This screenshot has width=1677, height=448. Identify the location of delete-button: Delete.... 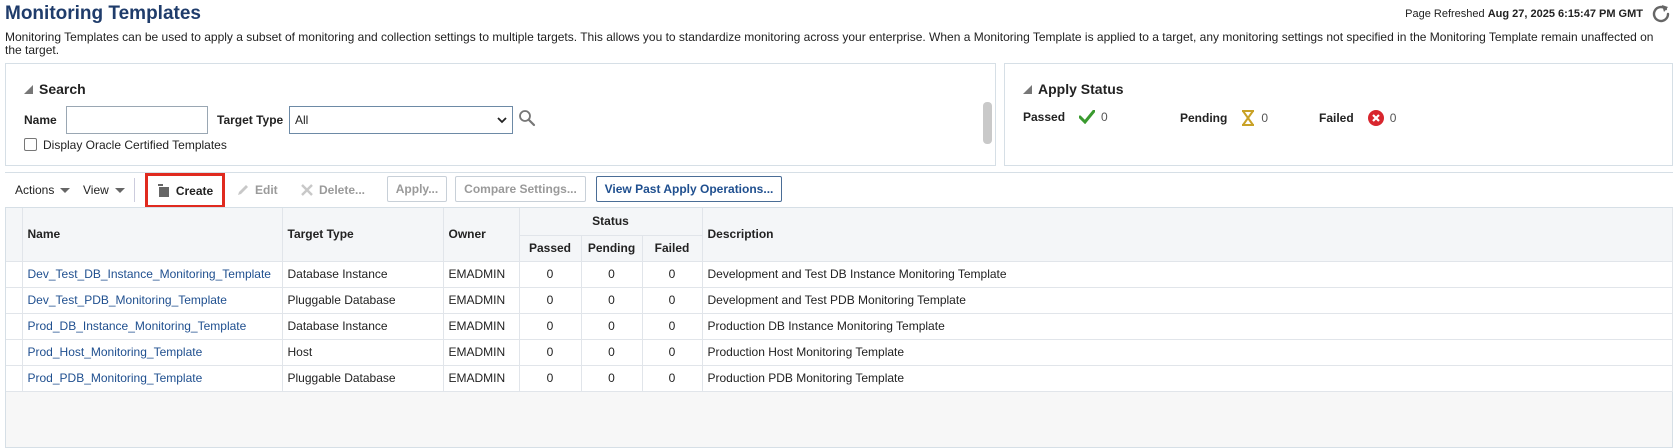
(332, 190).